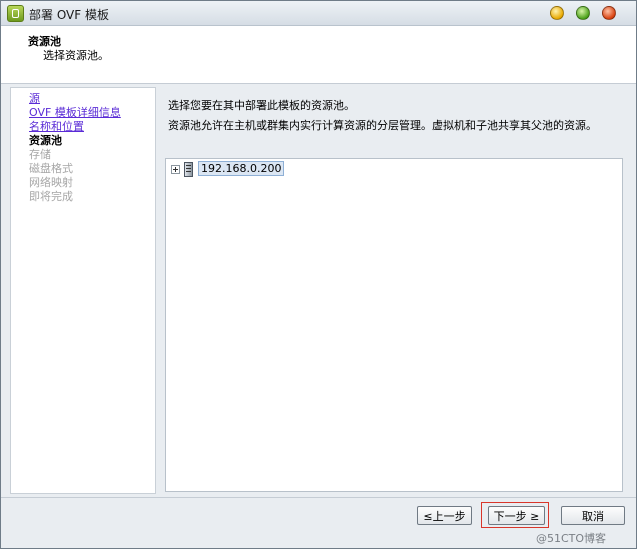  What do you see at coordinates (318, 13) in the screenshot?
I see `title-bar: 部署 OVF 模板` at bounding box center [318, 13].